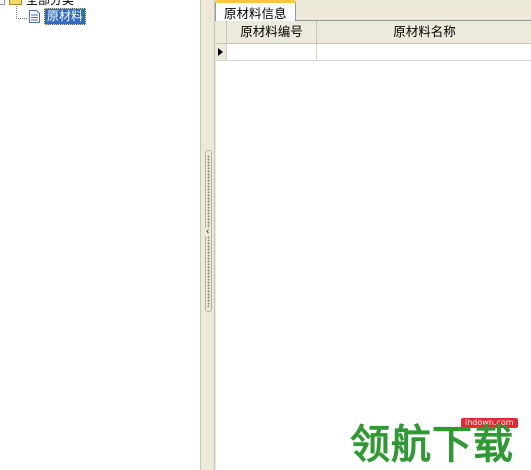 This screenshot has width=531, height=470. I want to click on tab-strip: 原材料信息, so click(373, 11).